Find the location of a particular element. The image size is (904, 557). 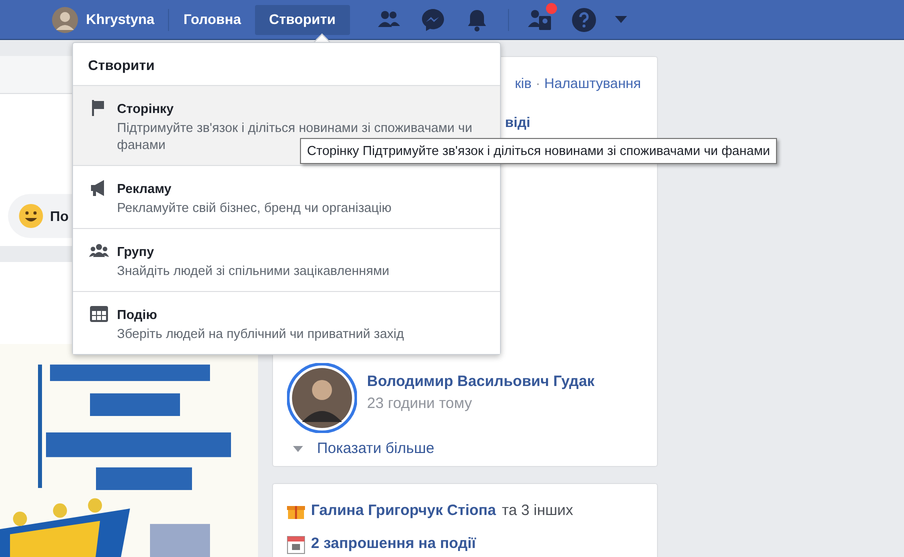

card-title: віді is located at coordinates (517, 122).